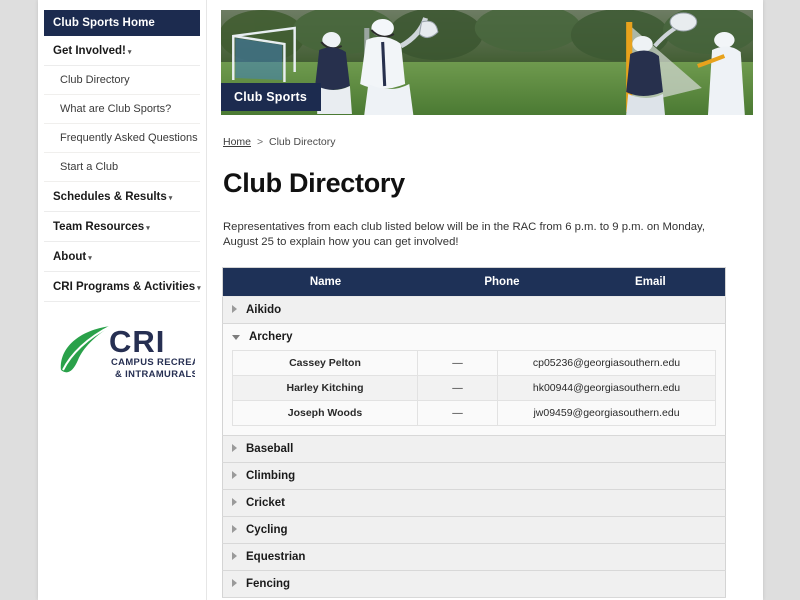 This screenshot has height=600, width=800. Describe the element at coordinates (271, 97) in the screenshot. I see `hero-label: Club Sports` at that location.